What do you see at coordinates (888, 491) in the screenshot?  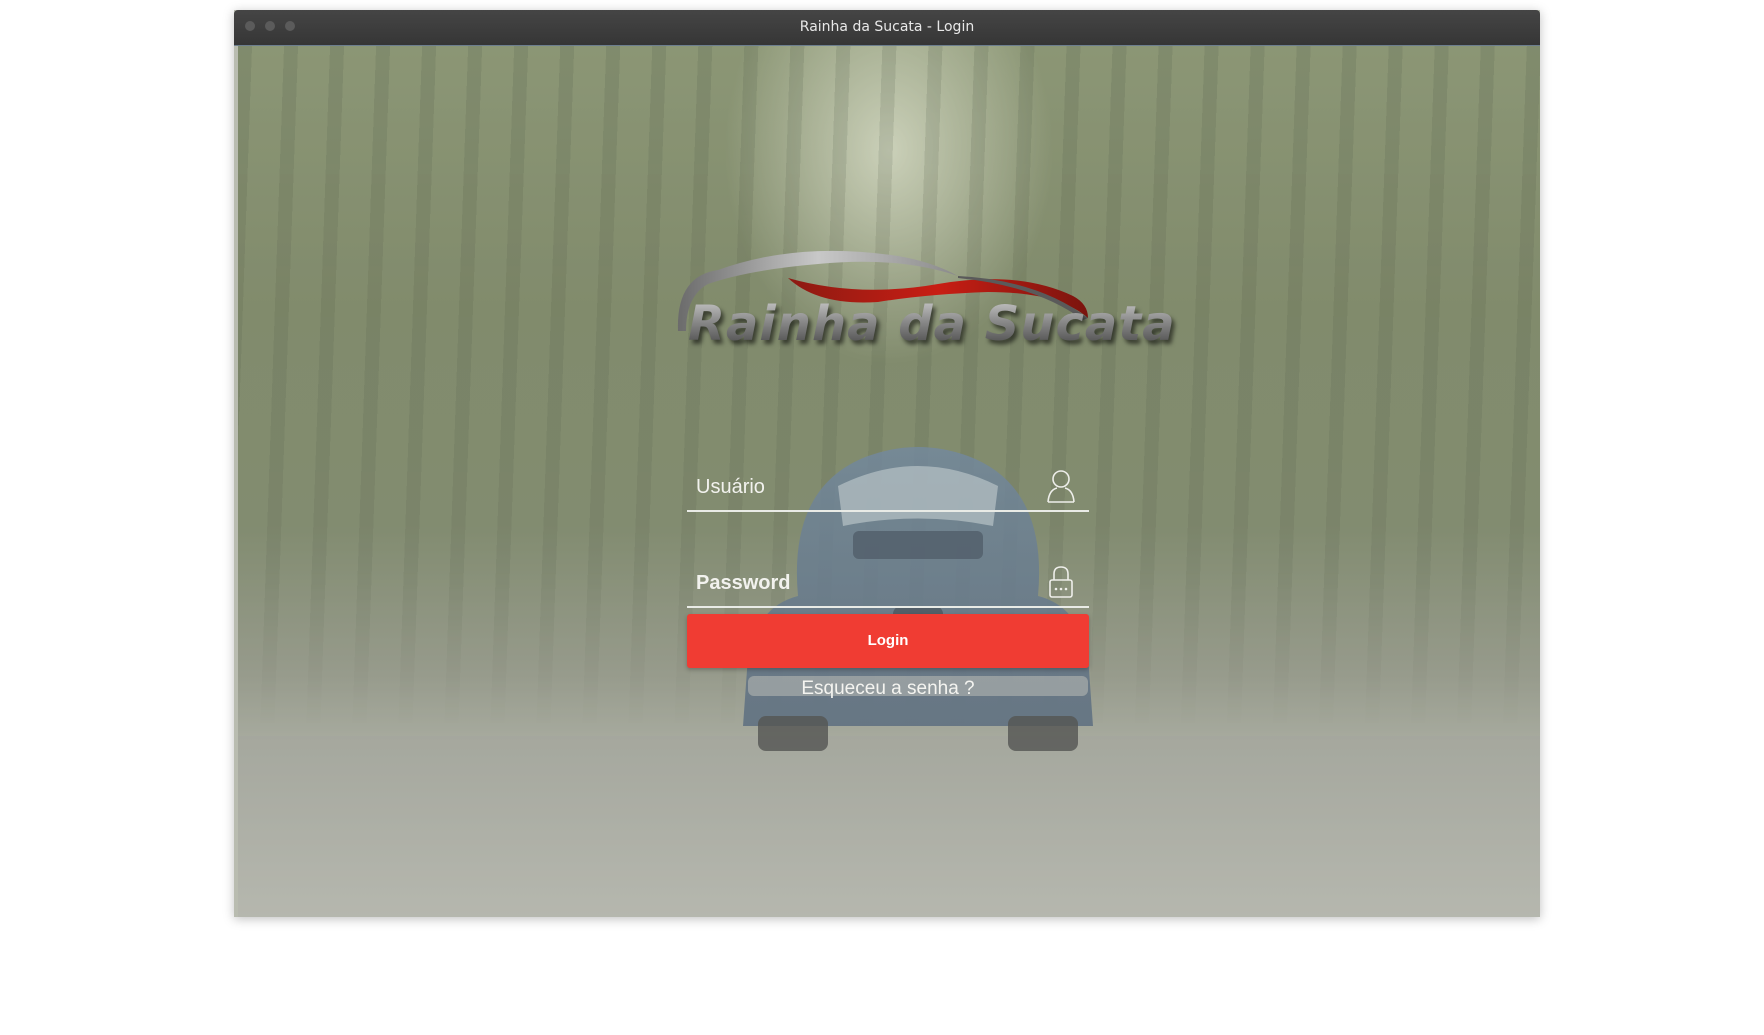 I see `username-field: Usuário` at bounding box center [888, 491].